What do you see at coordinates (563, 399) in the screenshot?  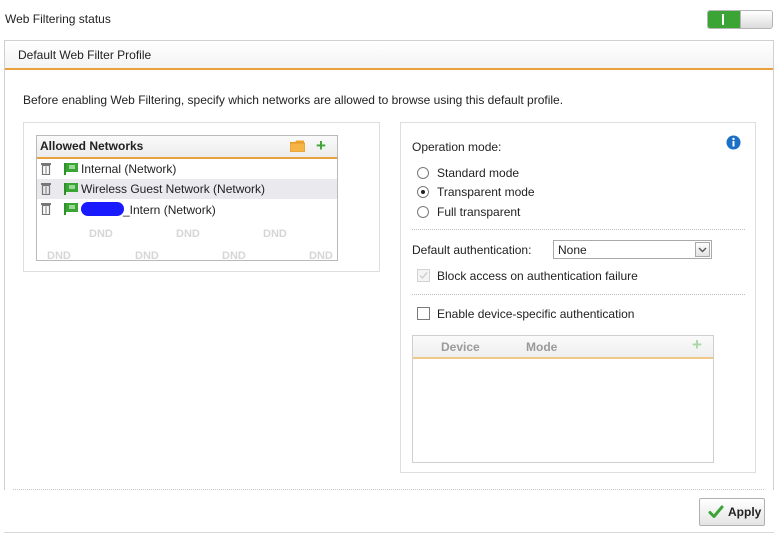 I see `device-auth-table: Device Mode +` at bounding box center [563, 399].